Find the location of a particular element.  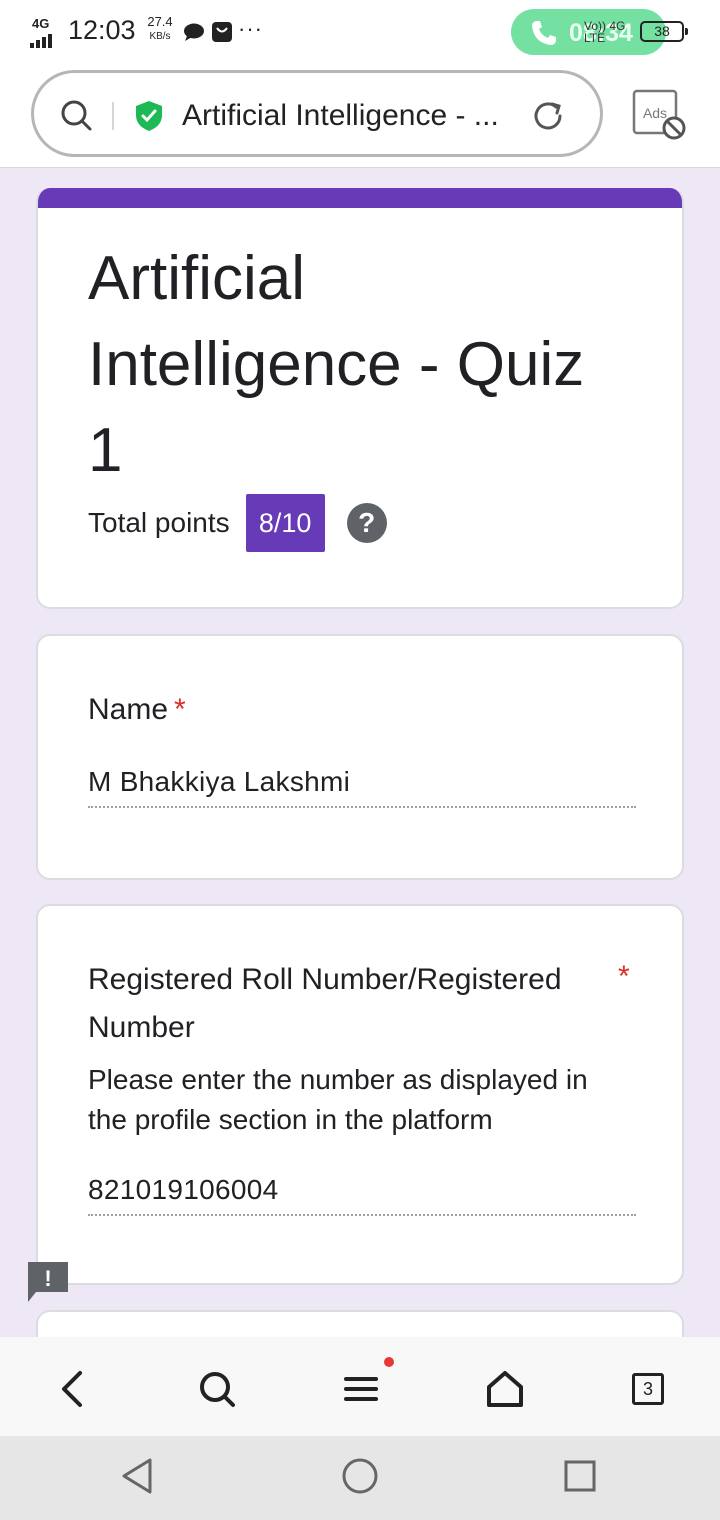

menu-icon is located at coordinates (361, 1389).